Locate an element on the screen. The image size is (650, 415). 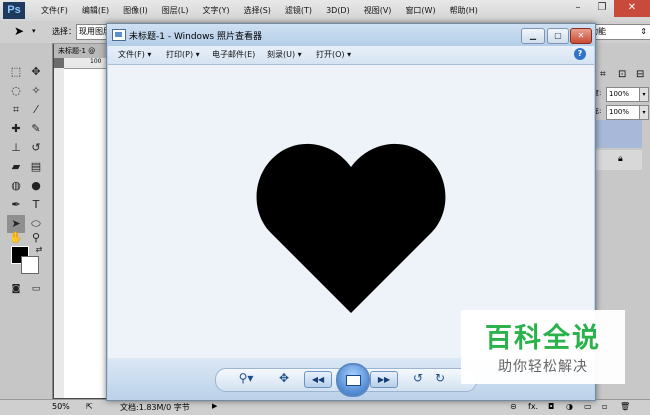
mask-icon: ◘ is located at coordinates (551, 406).